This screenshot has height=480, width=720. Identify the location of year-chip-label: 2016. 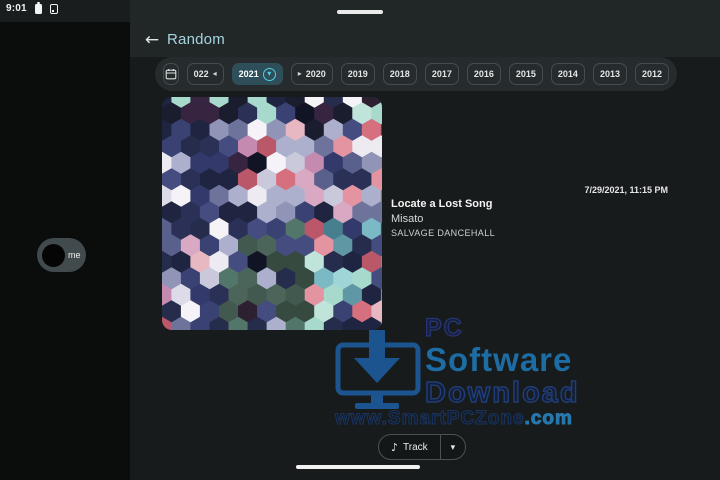
(483, 74).